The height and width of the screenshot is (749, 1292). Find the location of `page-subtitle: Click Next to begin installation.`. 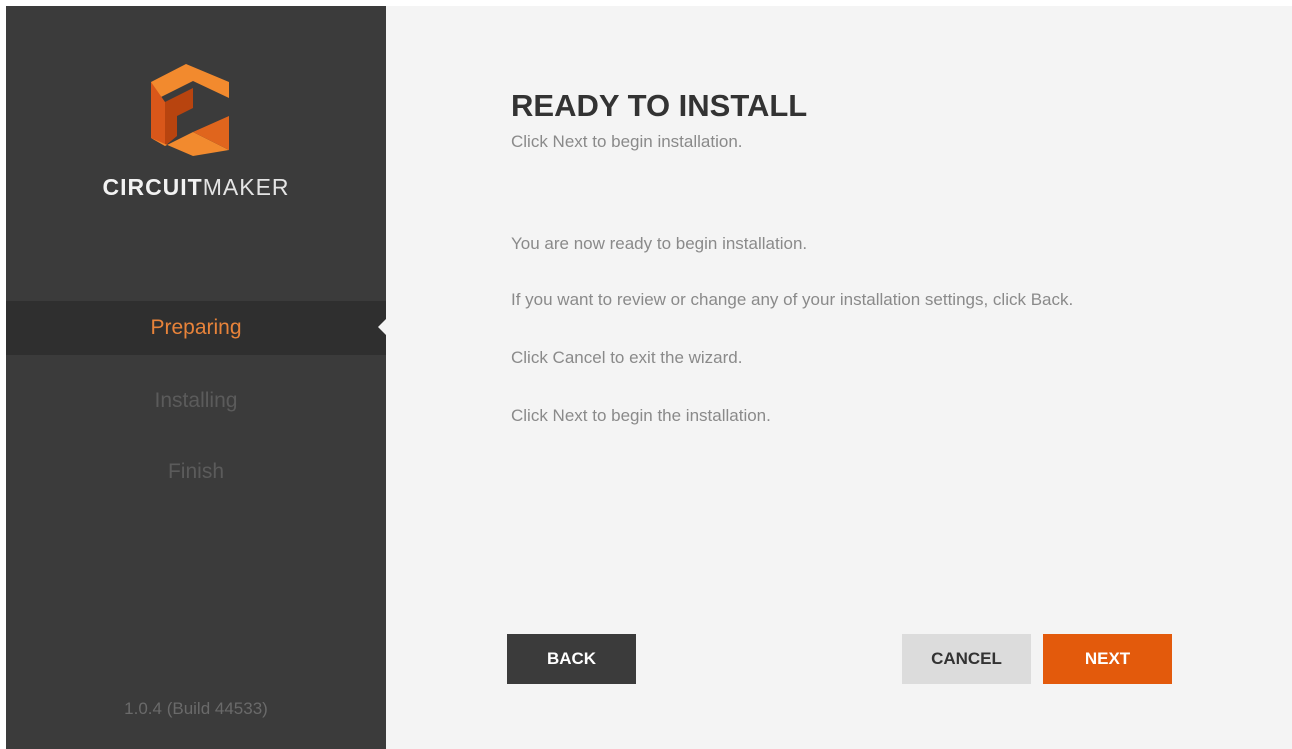

page-subtitle: Click Next to begin installation. is located at coordinates (627, 141).